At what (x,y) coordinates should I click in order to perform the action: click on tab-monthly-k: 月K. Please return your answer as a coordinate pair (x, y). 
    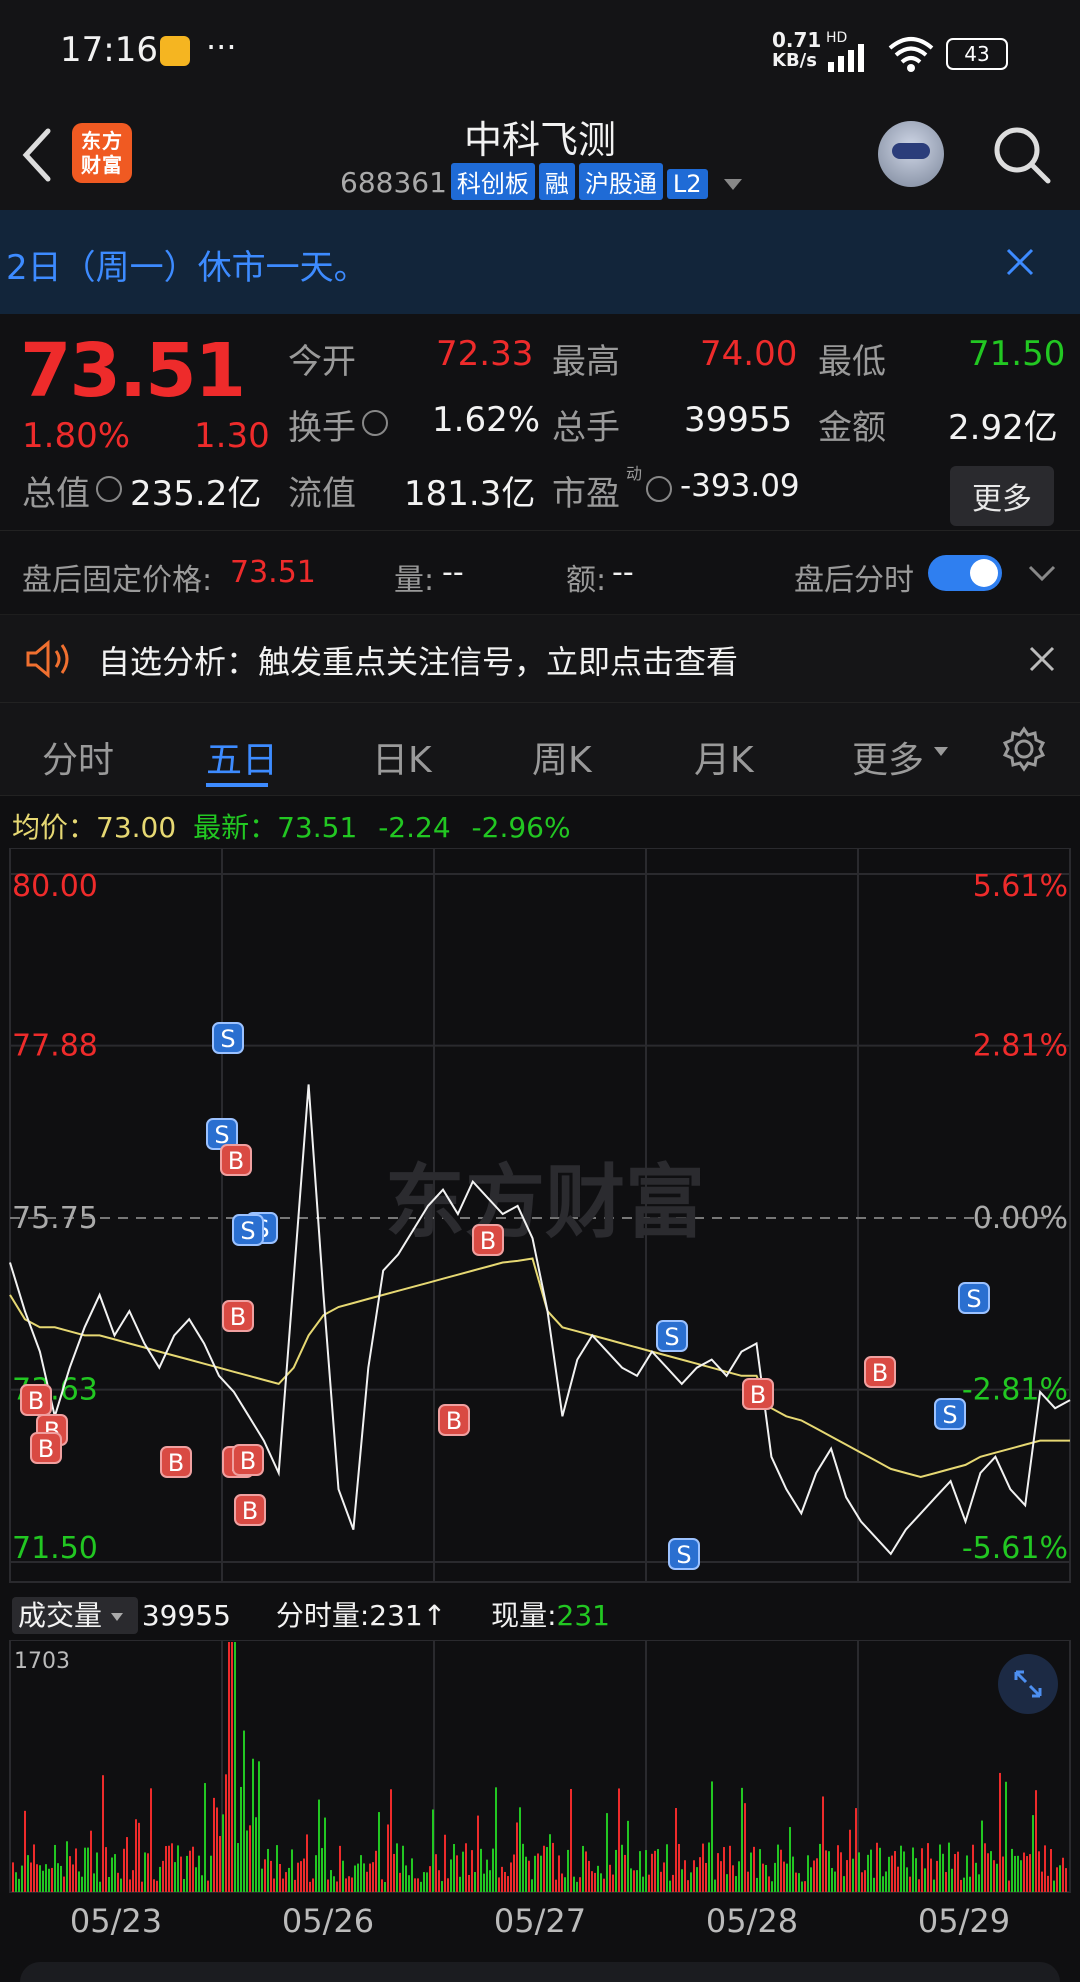
    Looking at the image, I should click on (724, 757).